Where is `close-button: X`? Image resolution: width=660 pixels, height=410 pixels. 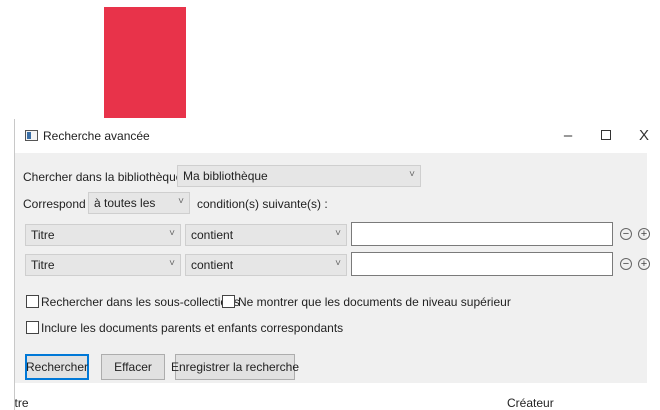 close-button: X is located at coordinates (644, 135).